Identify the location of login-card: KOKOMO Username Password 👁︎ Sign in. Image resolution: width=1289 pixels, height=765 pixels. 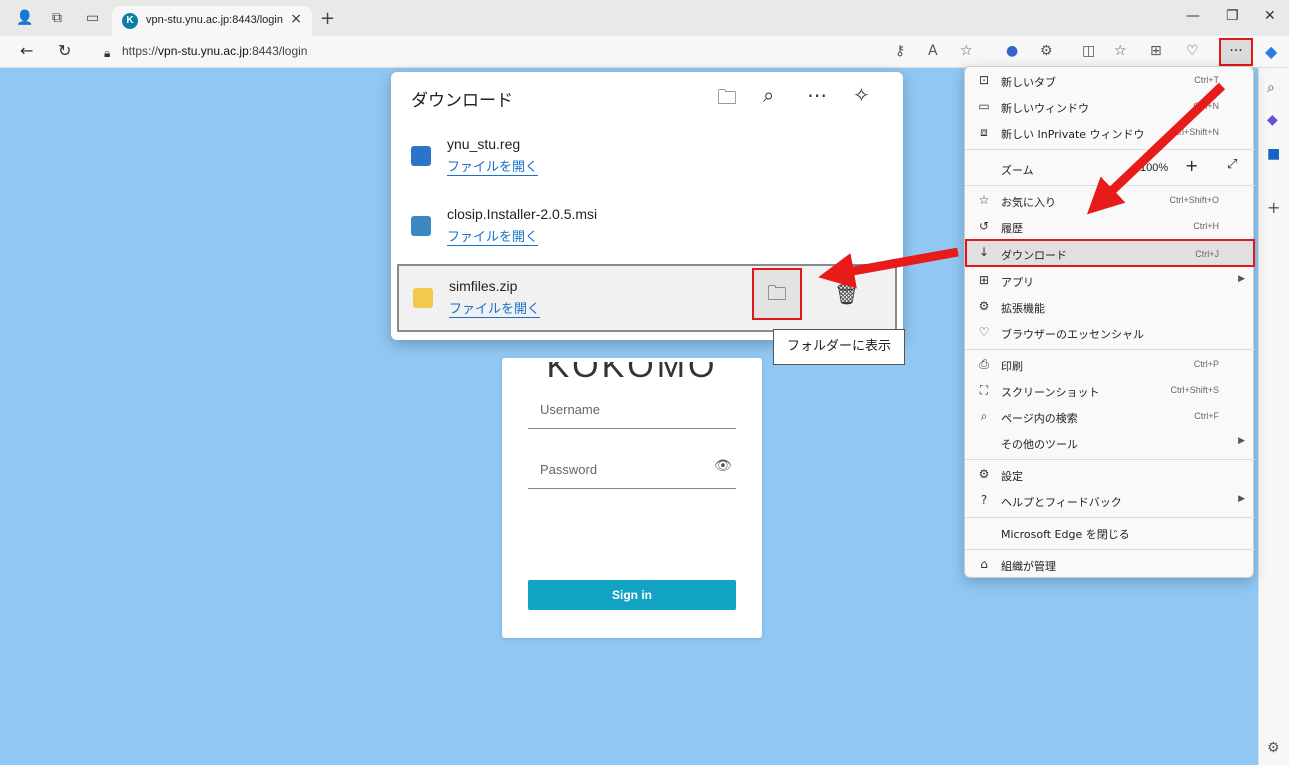
(632, 498).